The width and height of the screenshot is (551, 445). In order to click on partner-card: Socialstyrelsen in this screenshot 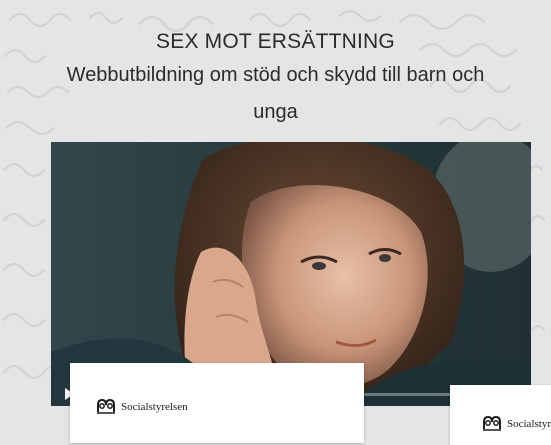, I will do `click(217, 403)`.